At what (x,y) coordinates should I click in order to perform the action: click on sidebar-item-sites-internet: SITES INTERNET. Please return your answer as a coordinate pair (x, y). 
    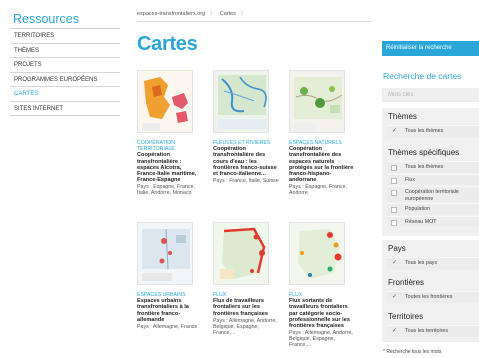
    Looking at the image, I should click on (65, 109).